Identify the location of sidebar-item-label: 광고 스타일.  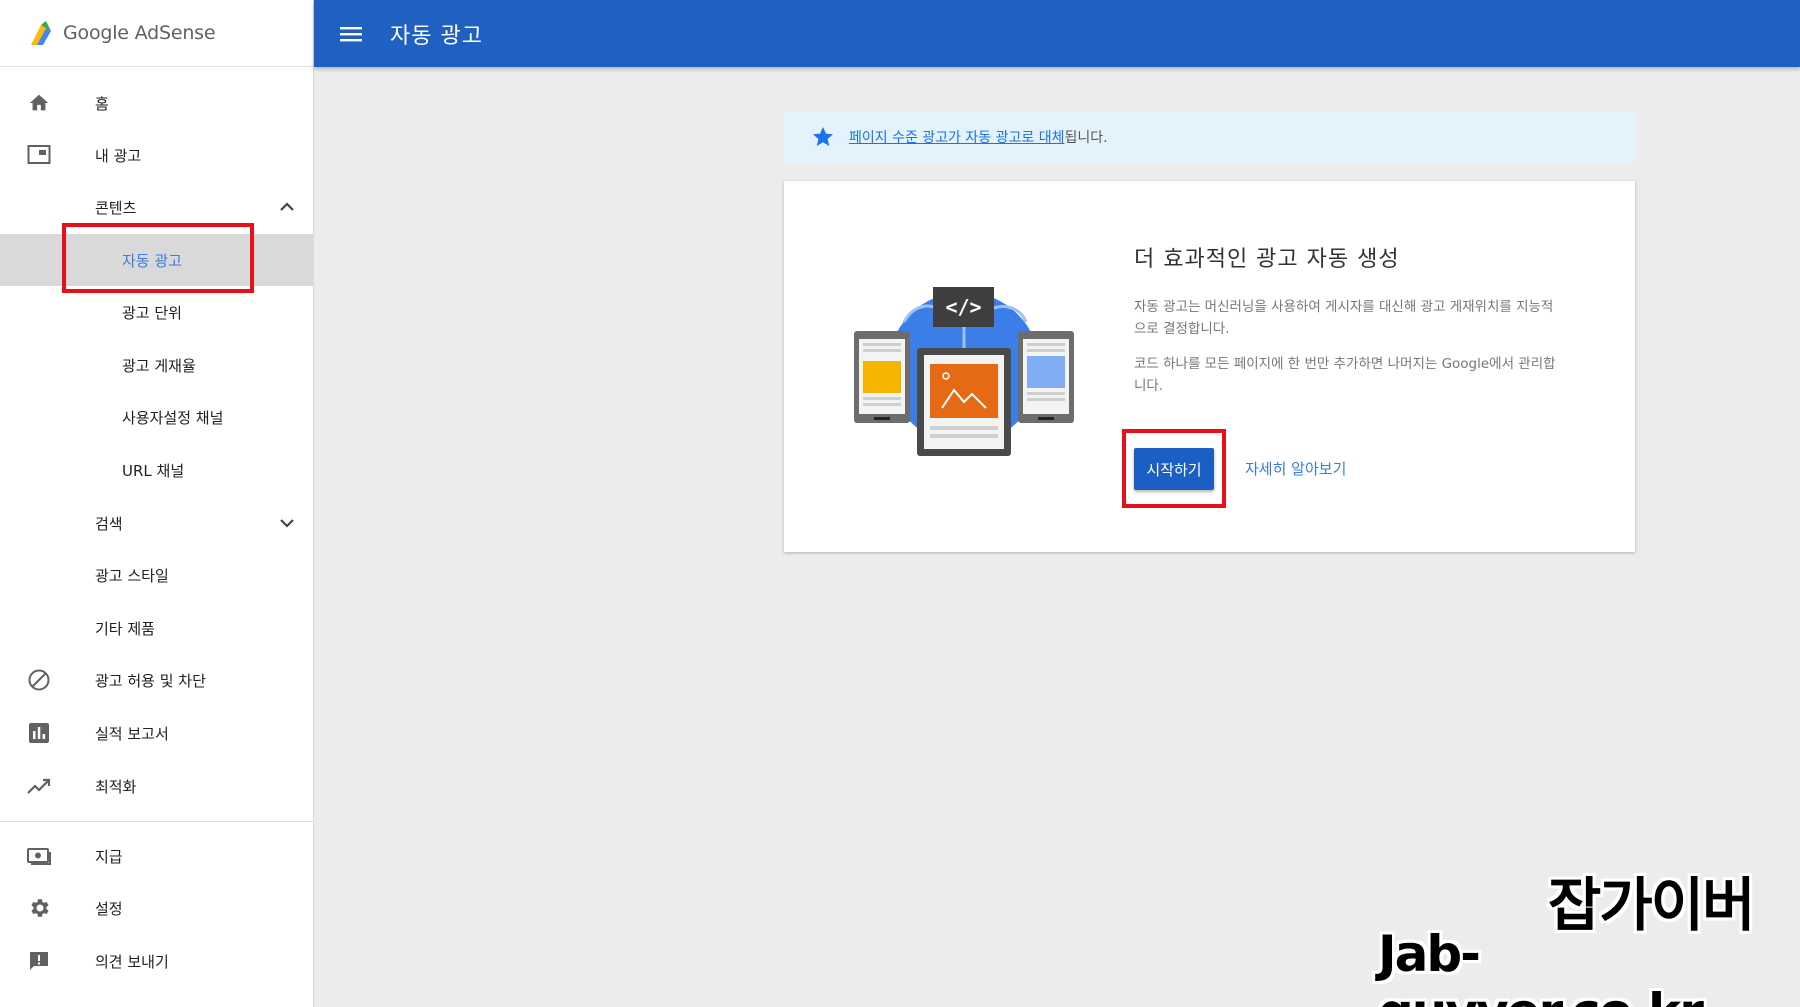
(132, 575).